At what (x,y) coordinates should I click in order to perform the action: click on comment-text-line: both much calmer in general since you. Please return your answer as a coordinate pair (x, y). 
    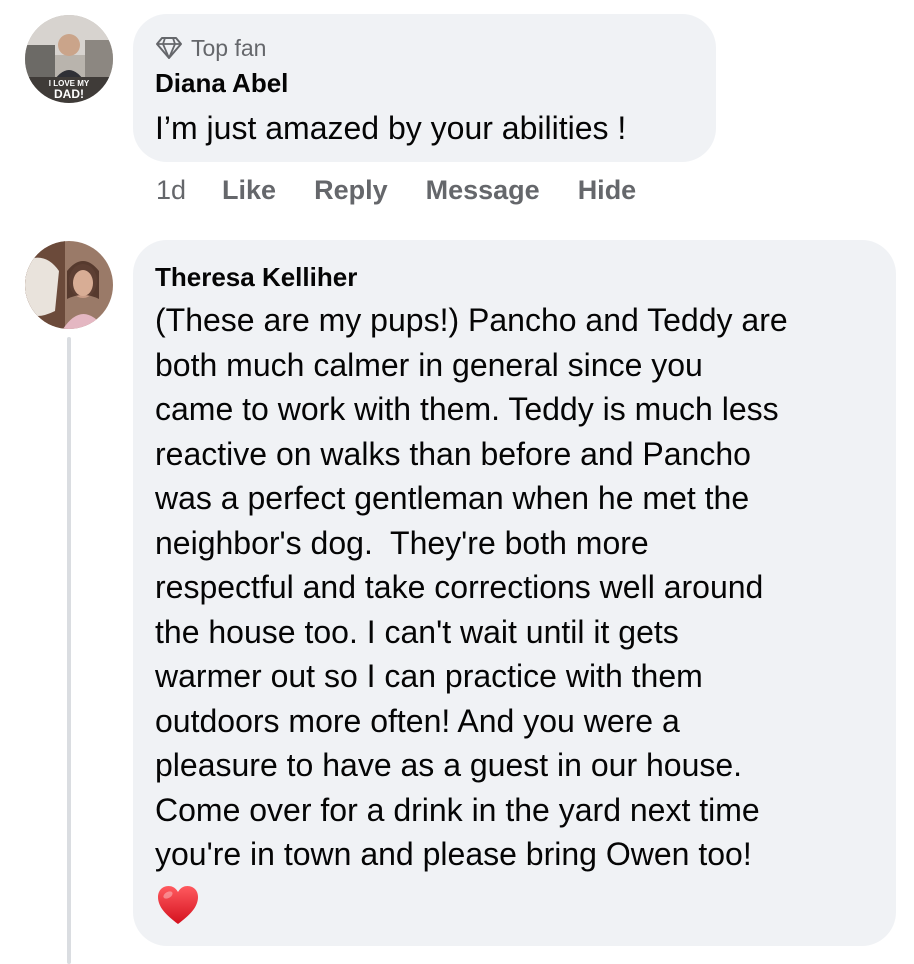
    Looking at the image, I should click on (429, 364).